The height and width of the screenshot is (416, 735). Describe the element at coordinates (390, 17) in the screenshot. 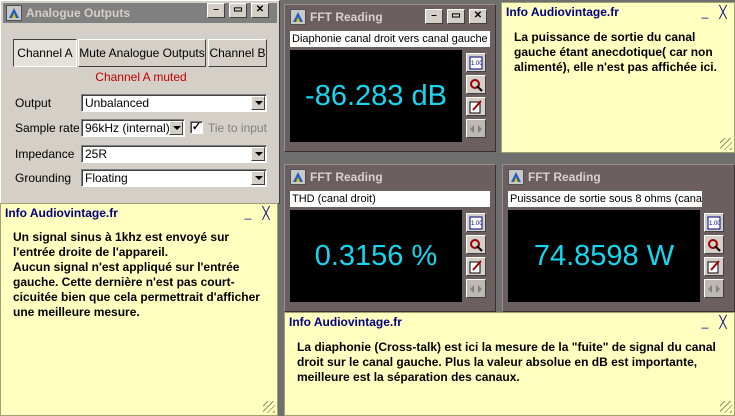

I see `fft-titlebar: FFT Reading – ▭ ✕` at that location.